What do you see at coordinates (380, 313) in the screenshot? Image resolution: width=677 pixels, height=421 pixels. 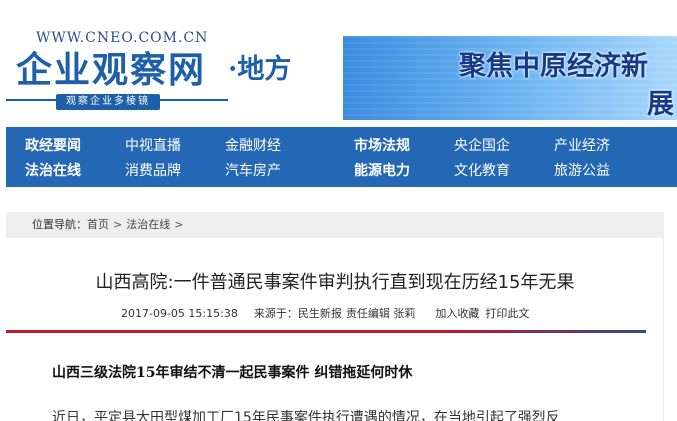 I see `article-editor: 责任编辑 张莉` at bounding box center [380, 313].